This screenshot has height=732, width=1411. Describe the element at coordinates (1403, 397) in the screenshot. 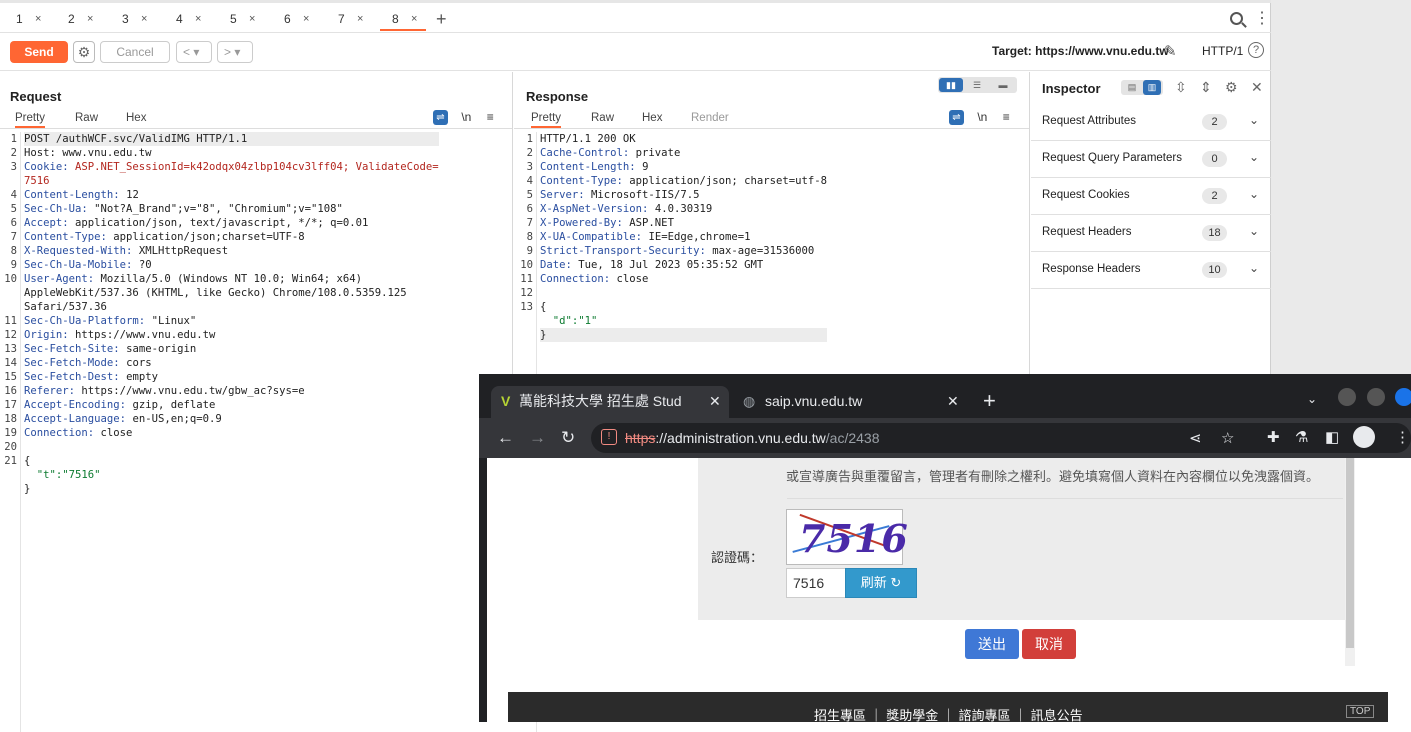

I see `close-window-button` at that location.